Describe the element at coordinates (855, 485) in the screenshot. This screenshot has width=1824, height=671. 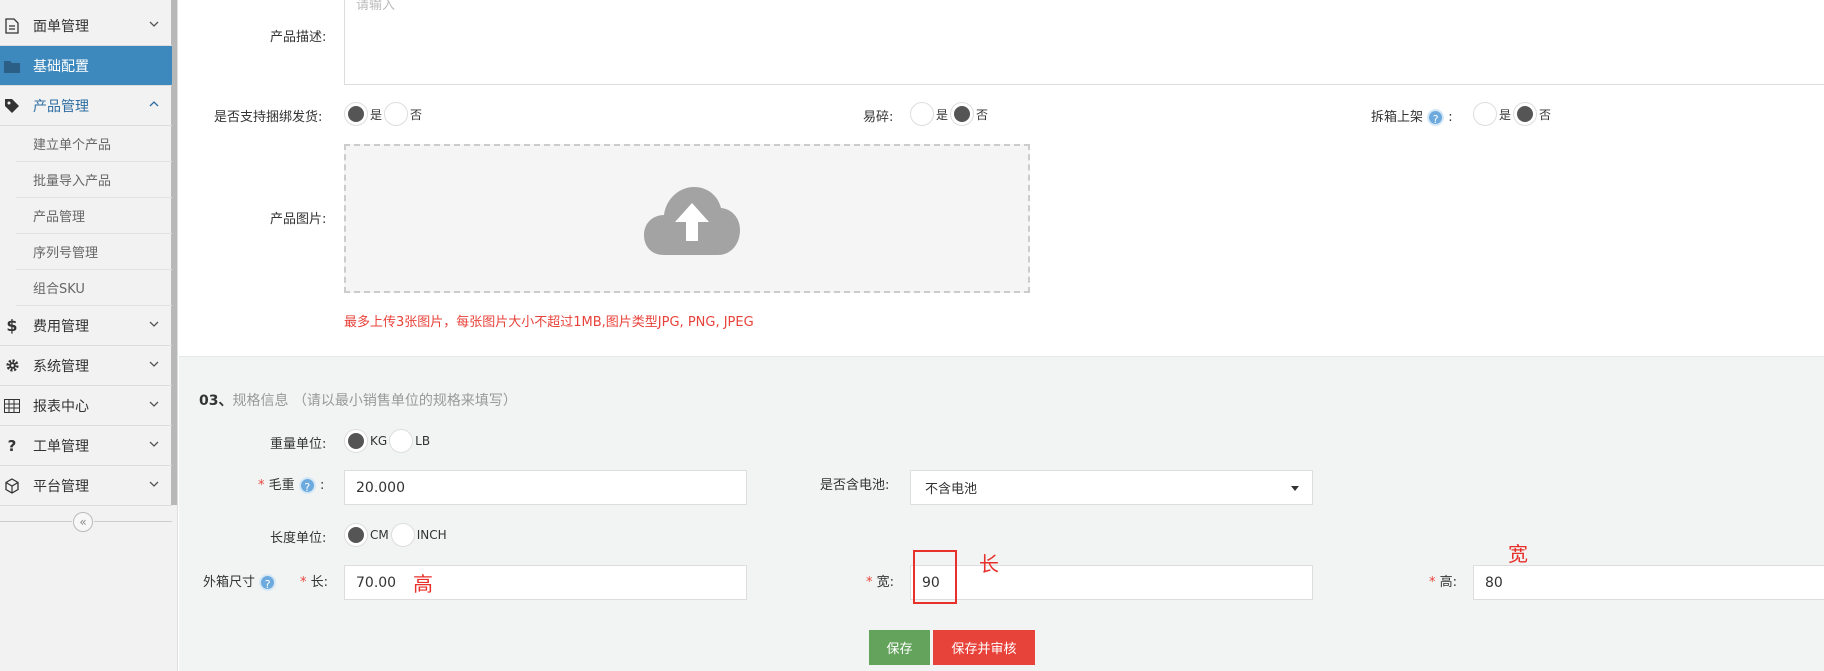
I see `battery-label: 是否含电池:` at that location.